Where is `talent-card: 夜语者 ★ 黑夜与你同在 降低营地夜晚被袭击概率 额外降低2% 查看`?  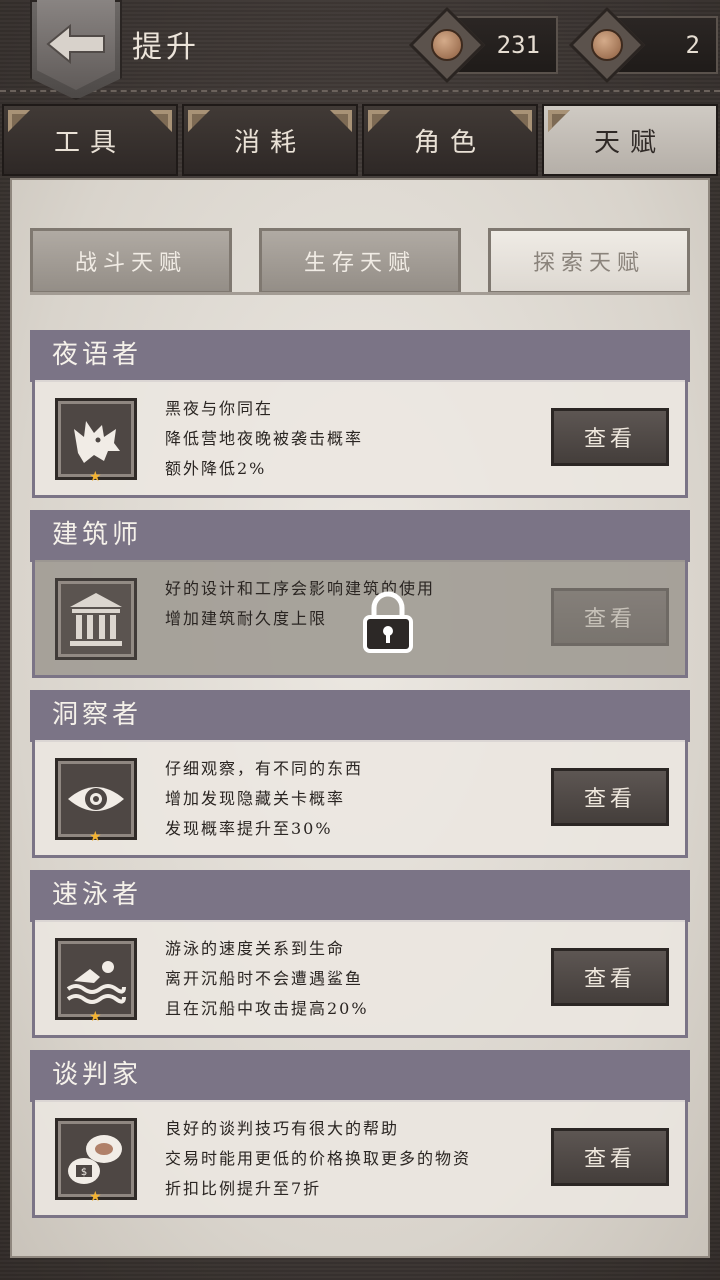 talent-card: 夜语者 ★ 黑夜与你同在 降低营地夜晚被袭击概率 额外降低2% 查看 is located at coordinates (360, 415).